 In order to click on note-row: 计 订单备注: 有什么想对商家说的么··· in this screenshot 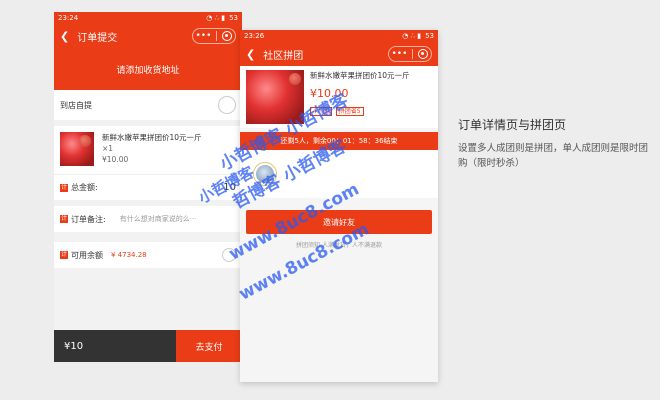, I will do `click(148, 219)`.